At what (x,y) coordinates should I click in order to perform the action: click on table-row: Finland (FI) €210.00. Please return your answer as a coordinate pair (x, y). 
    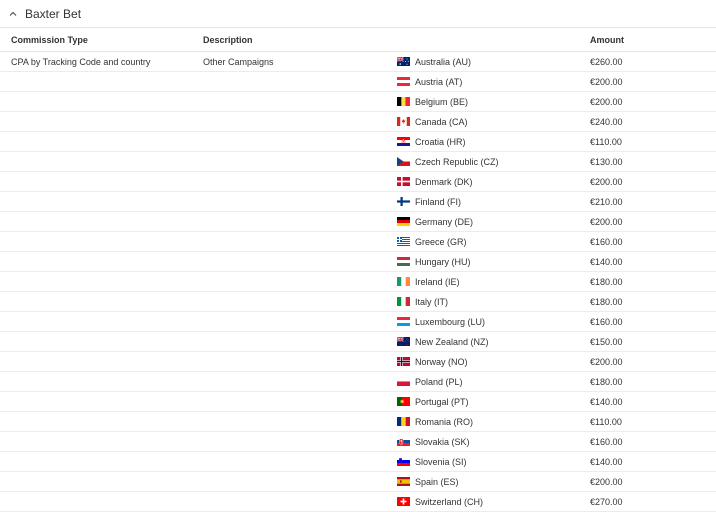
    Looking at the image, I should click on (358, 201).